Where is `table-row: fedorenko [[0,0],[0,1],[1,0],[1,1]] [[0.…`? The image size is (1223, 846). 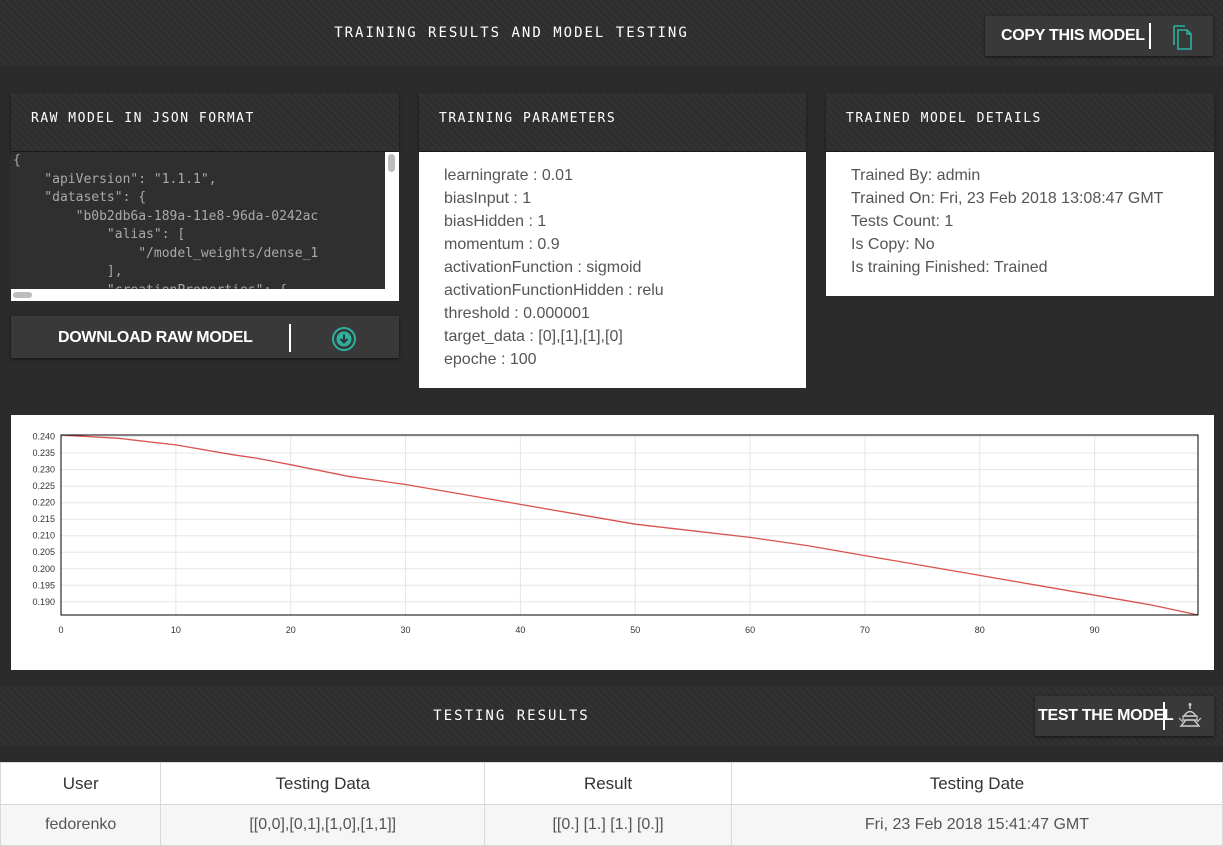 table-row: fedorenko [[0,0],[0,1],[1,0],[1,1]] [[0.… is located at coordinates (611, 825).